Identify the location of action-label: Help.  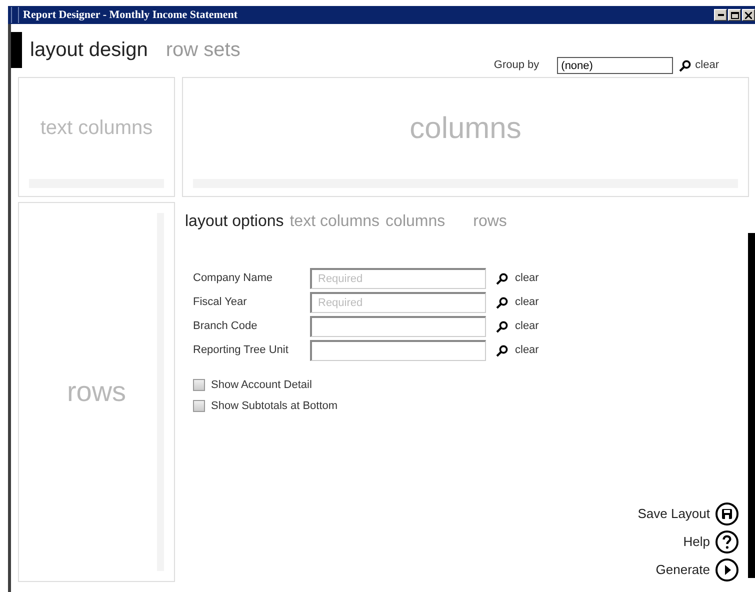
(696, 542).